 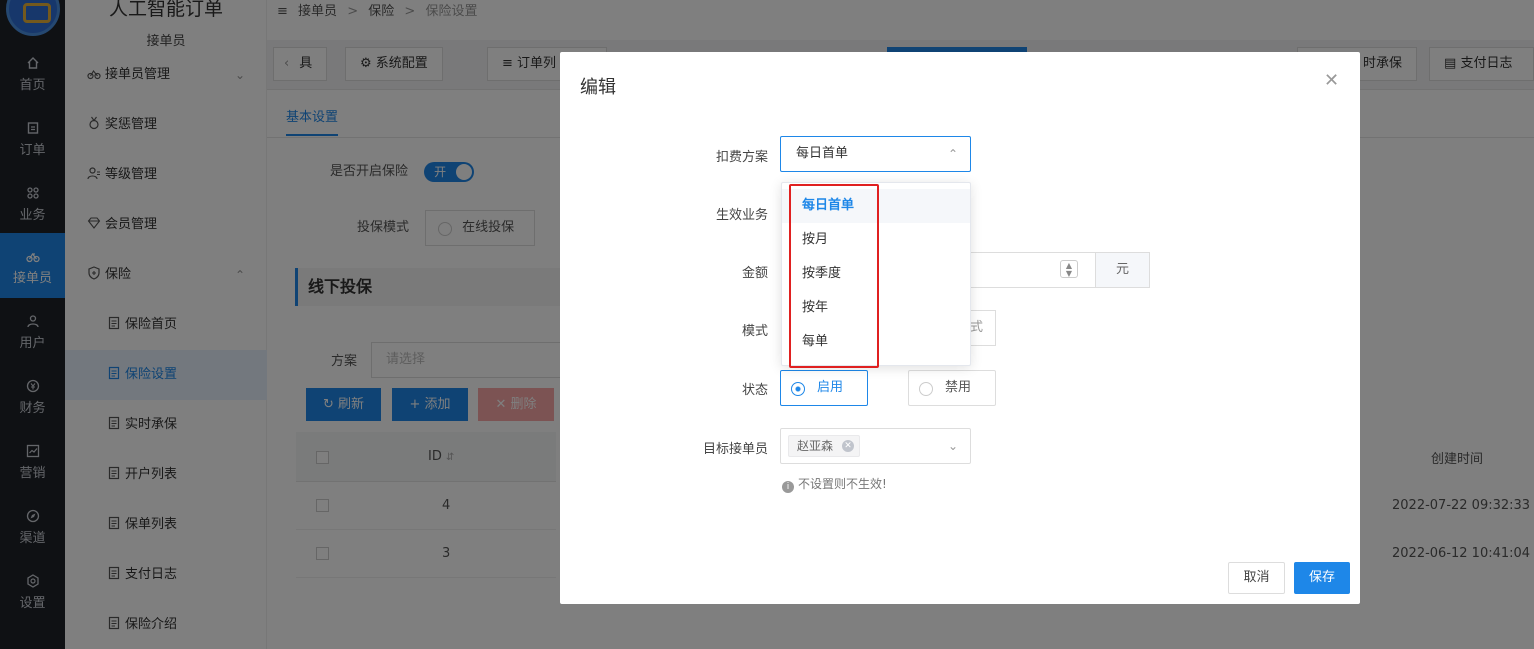 I want to click on label-mode: 模式, so click(x=754, y=331).